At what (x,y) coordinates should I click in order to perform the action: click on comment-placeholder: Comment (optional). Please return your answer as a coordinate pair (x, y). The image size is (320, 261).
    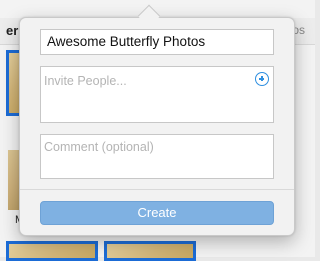
    Looking at the image, I should click on (99, 147).